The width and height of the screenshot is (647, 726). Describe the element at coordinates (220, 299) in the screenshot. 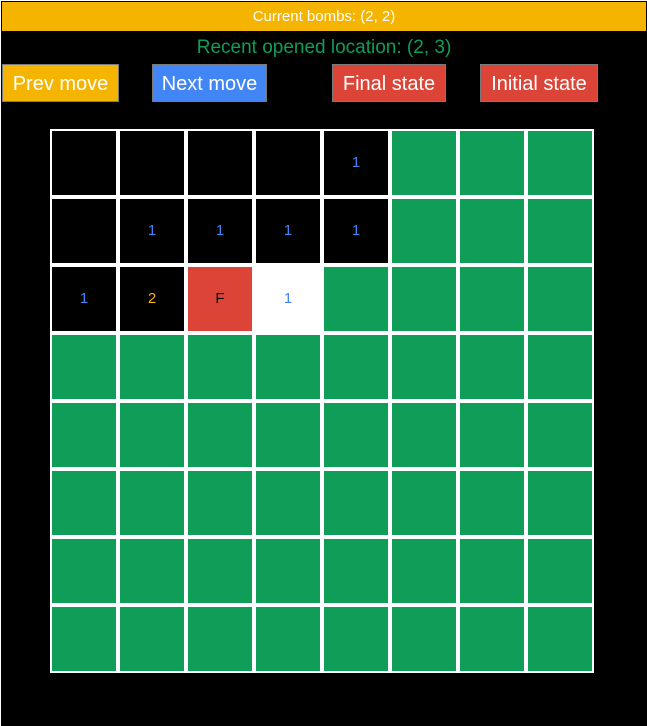

I see `board-cell: F` at that location.